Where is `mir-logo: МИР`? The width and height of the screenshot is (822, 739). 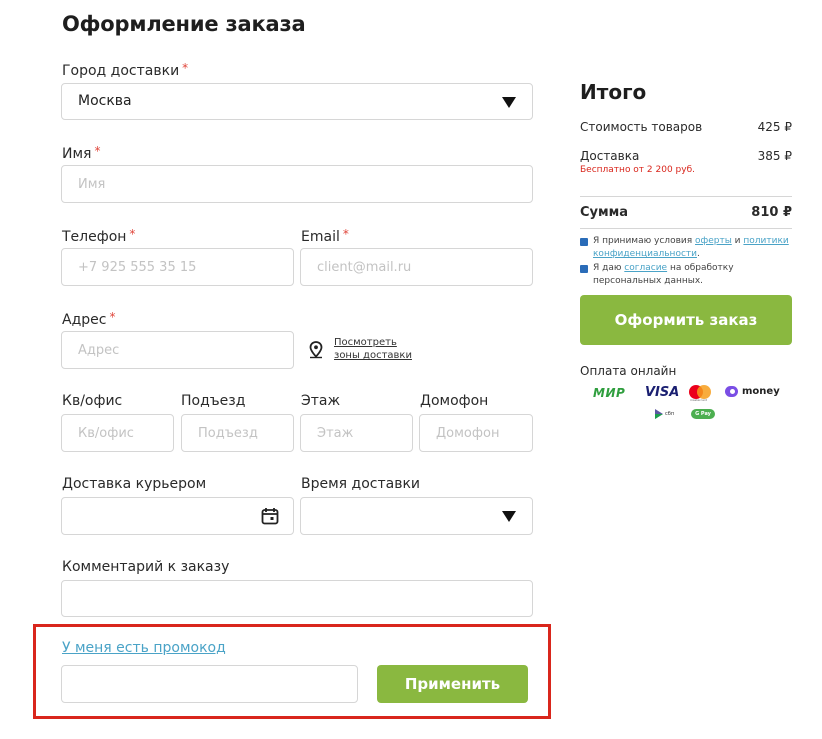
mir-logo: МИР is located at coordinates (609, 393).